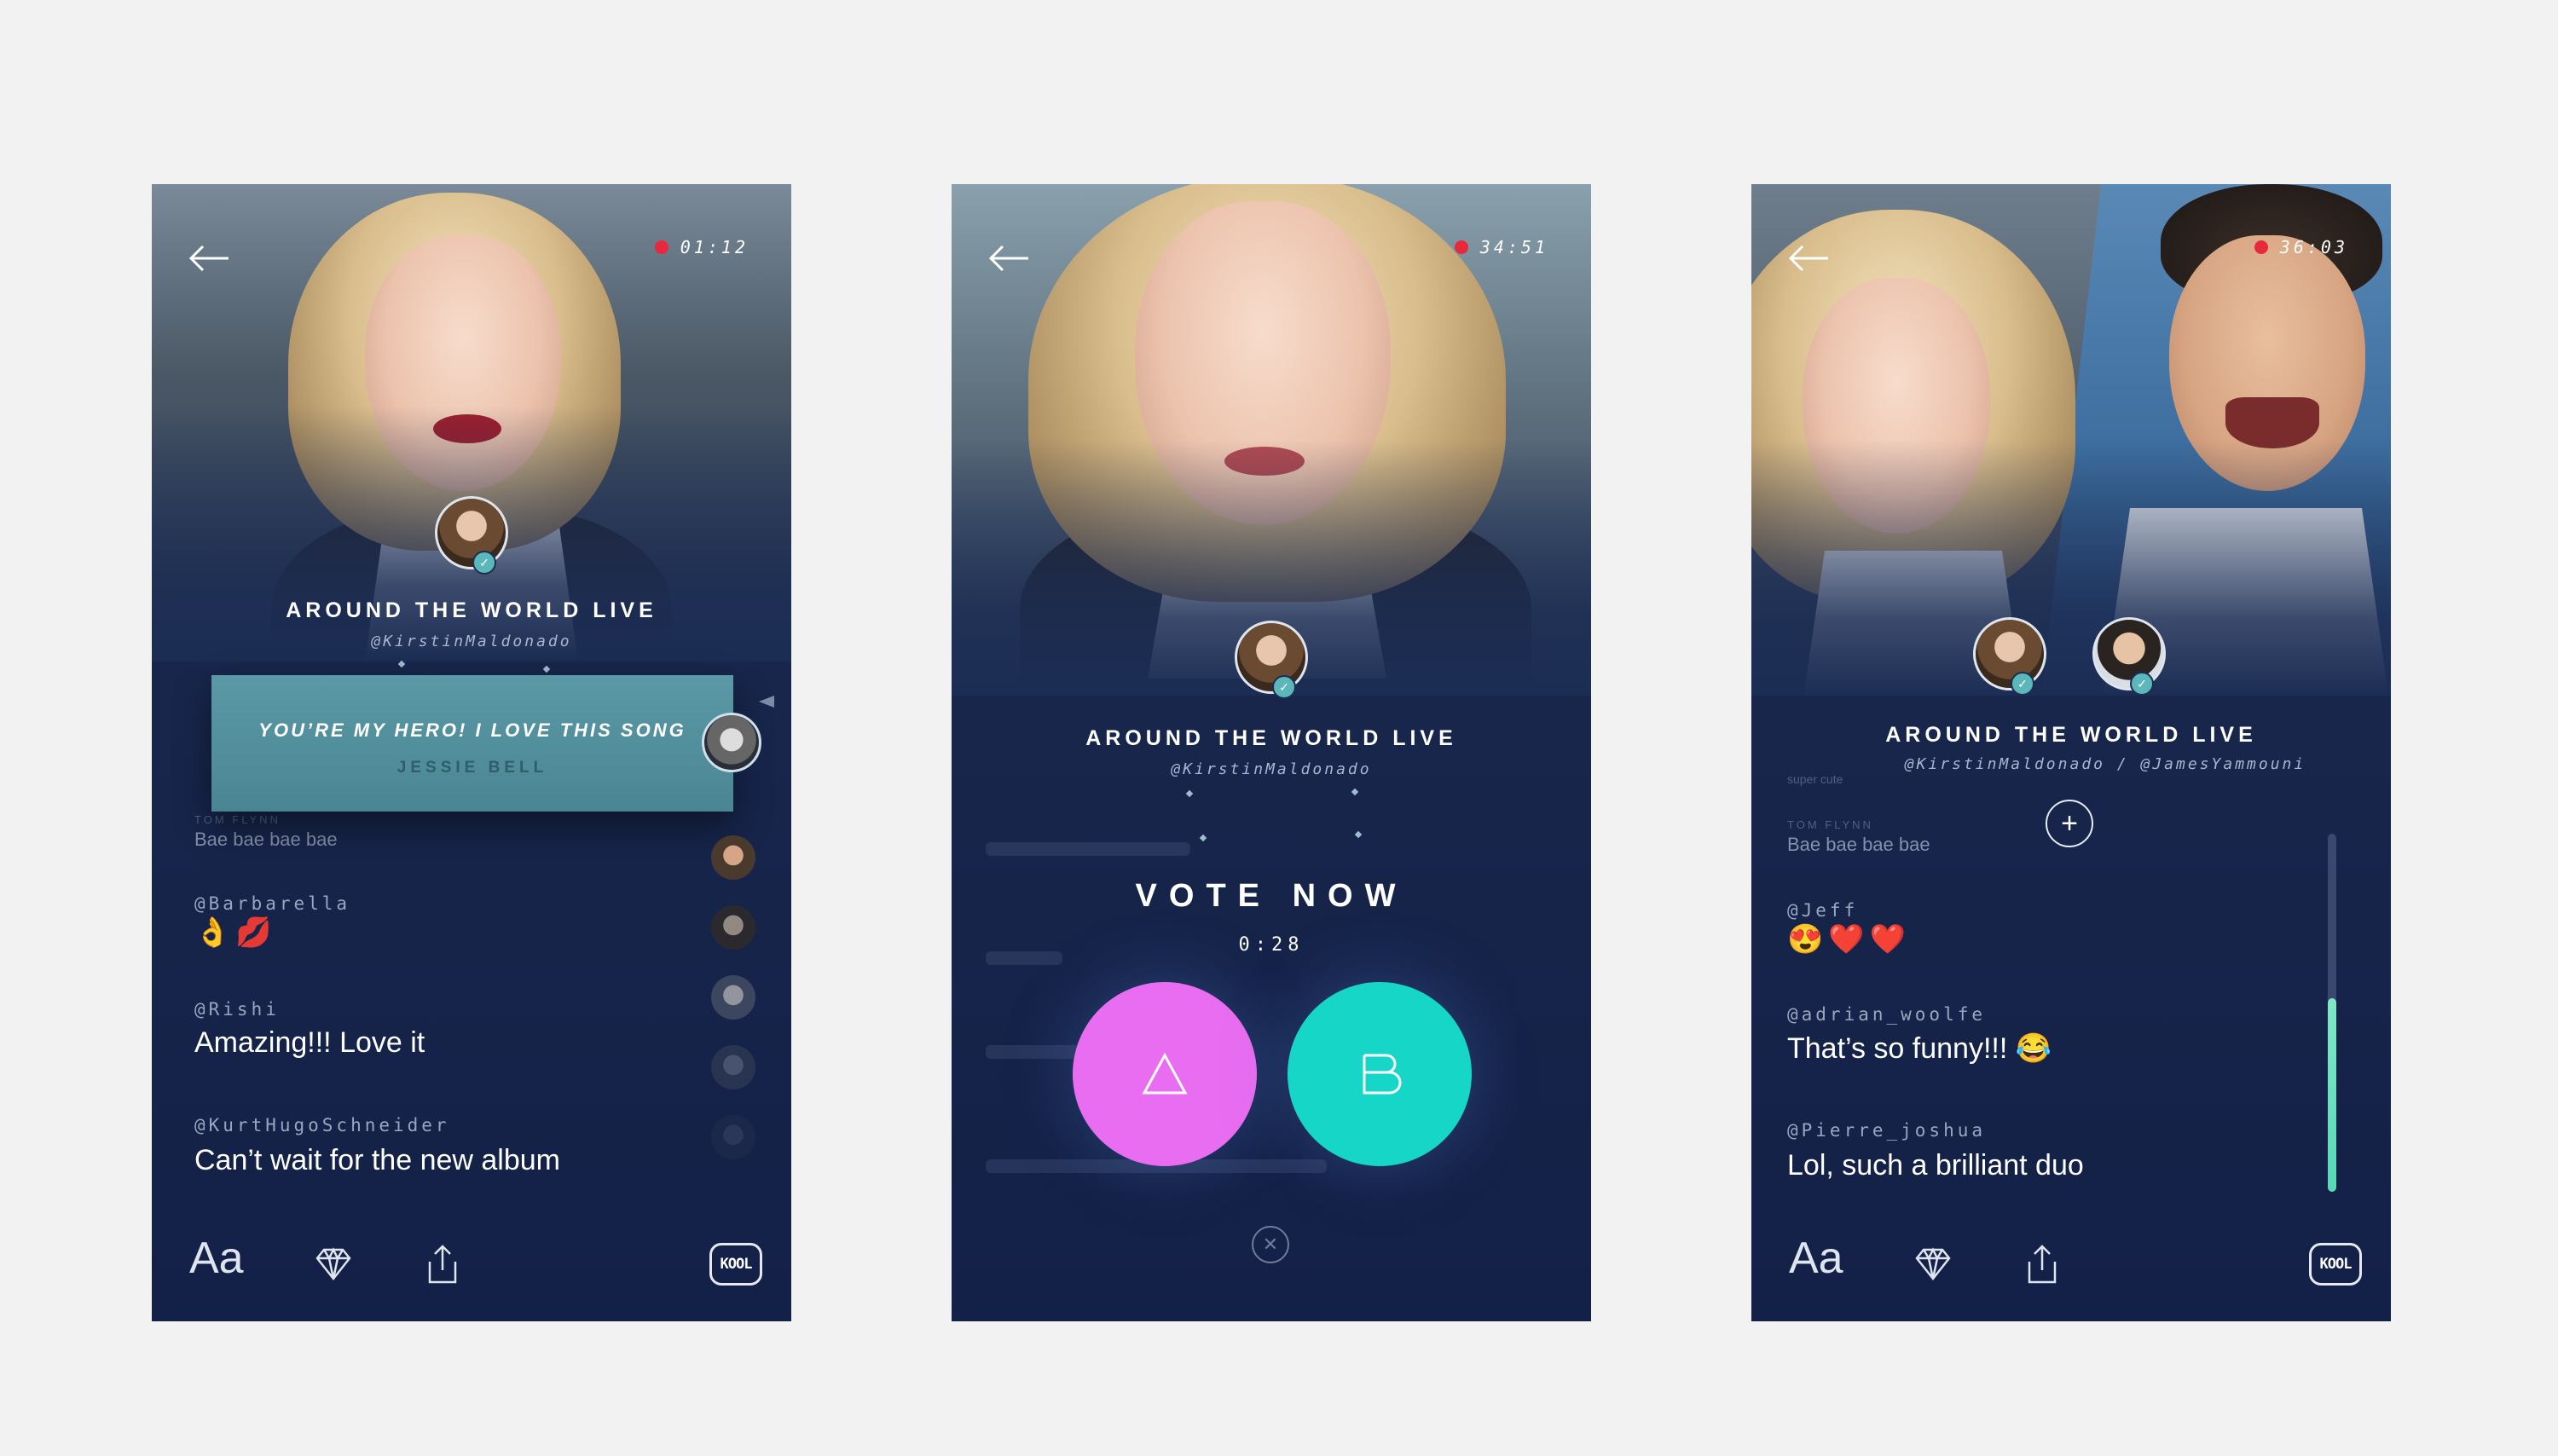  I want to click on chat-emoji-message: 😍❤️❤️, so click(1849, 939).